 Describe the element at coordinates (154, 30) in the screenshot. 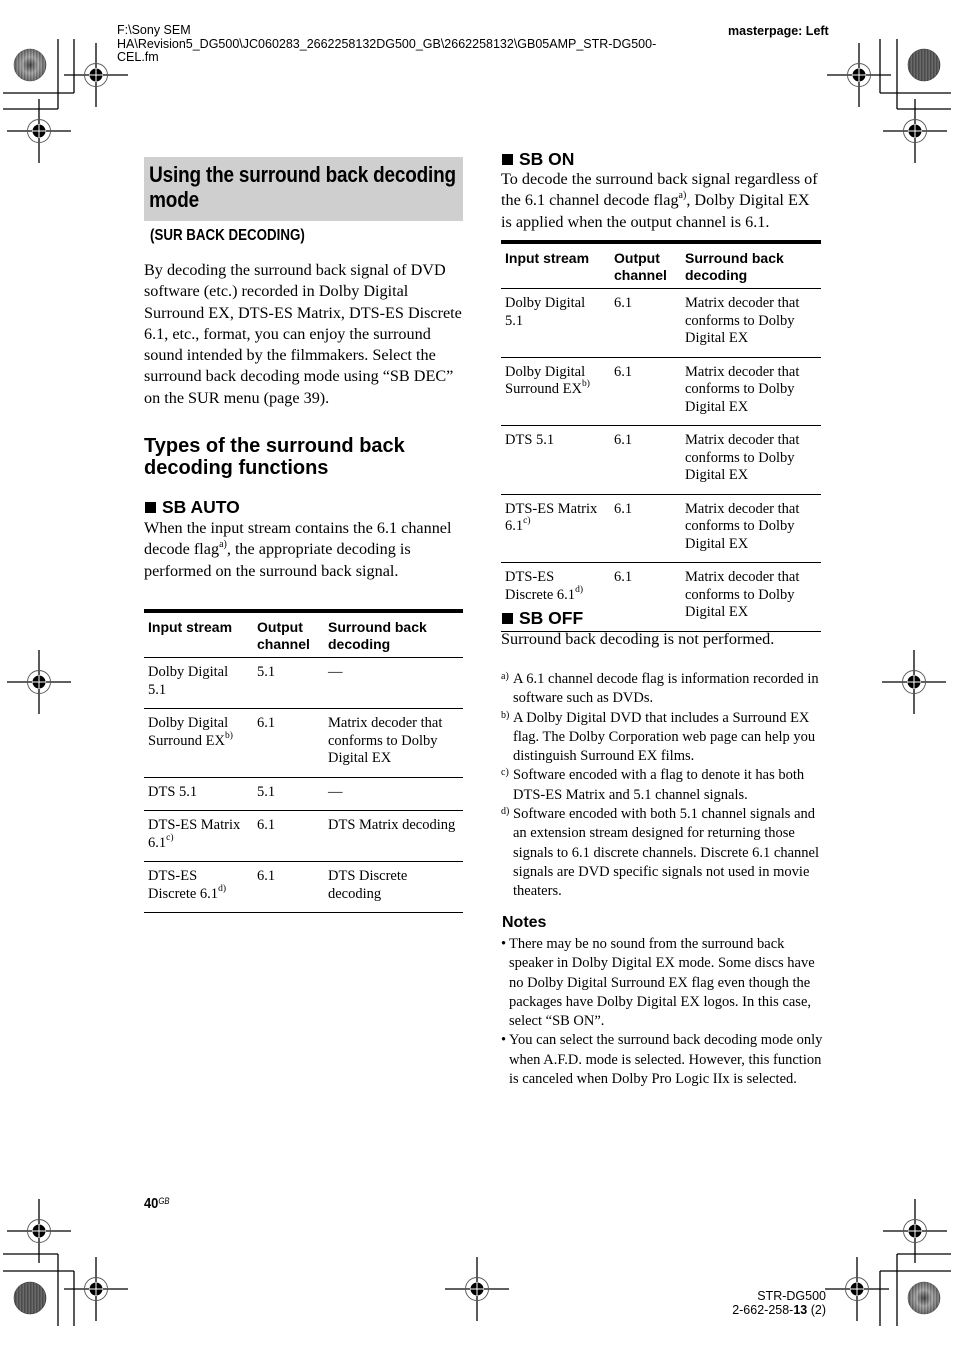

I see `file-path-line: F:\Sony SEM` at that location.